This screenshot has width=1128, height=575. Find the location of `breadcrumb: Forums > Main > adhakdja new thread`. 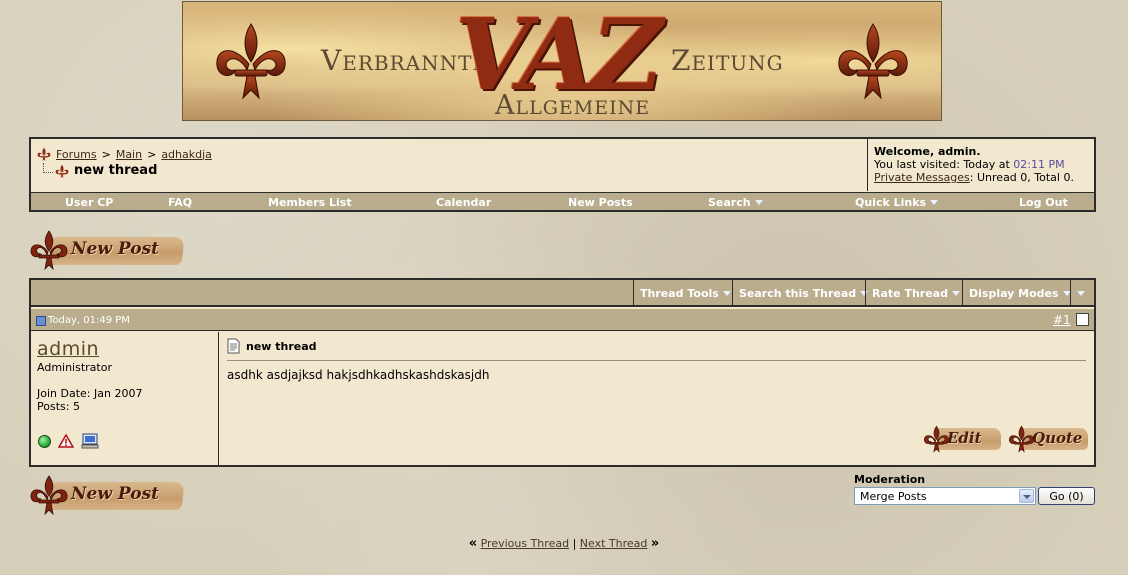

breadcrumb: Forums > Main > adhakdja new thread is located at coordinates (449, 165).